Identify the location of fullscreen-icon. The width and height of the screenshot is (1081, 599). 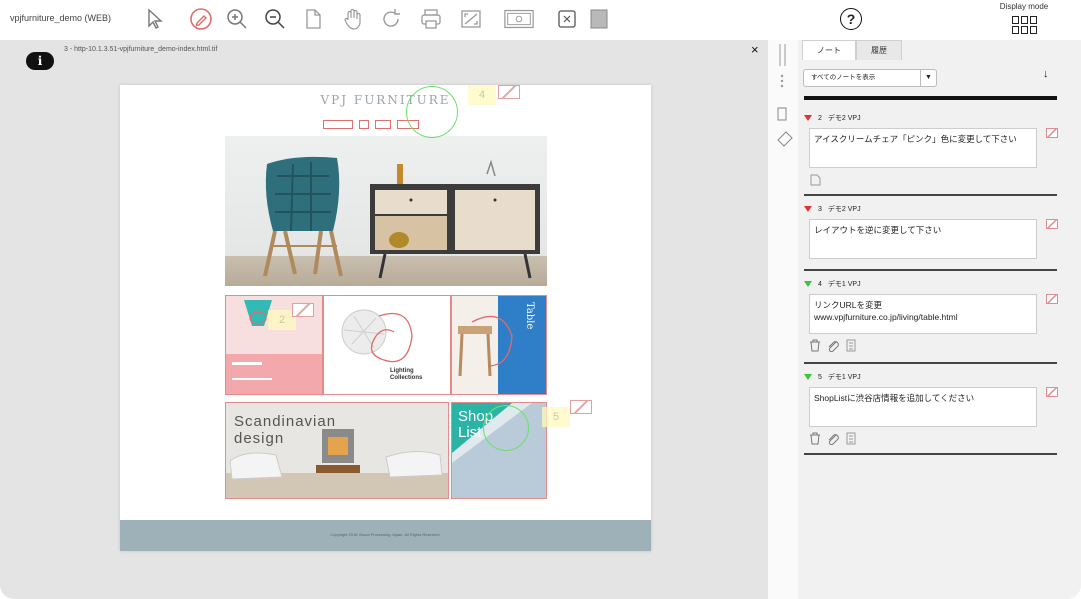
(567, 19).